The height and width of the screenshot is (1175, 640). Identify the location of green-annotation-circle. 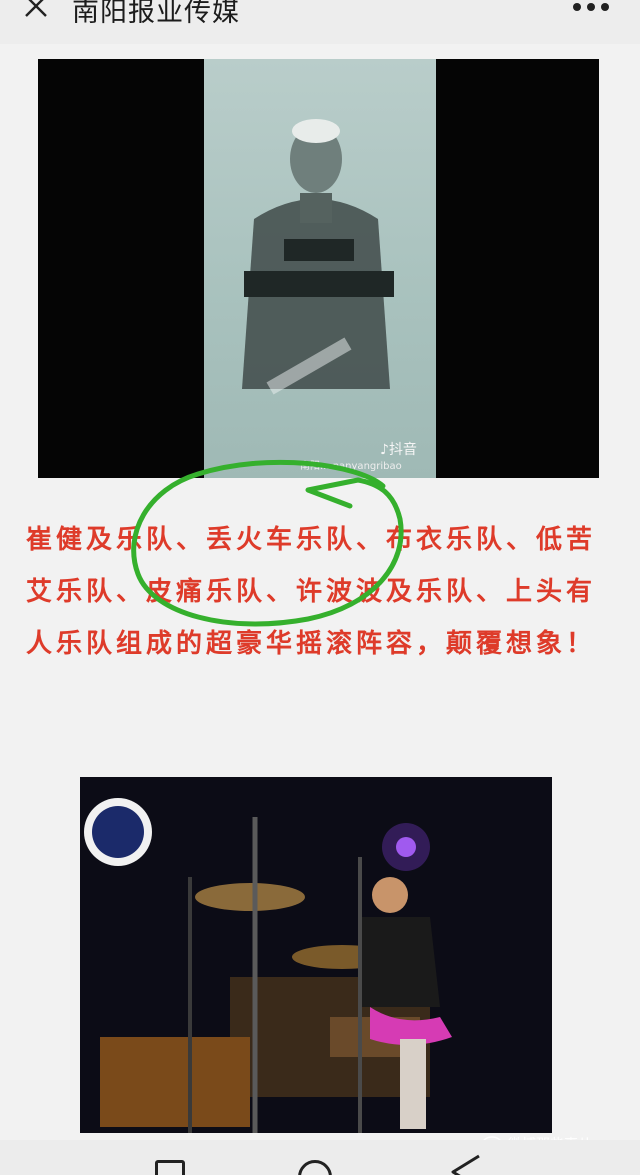
(267, 543).